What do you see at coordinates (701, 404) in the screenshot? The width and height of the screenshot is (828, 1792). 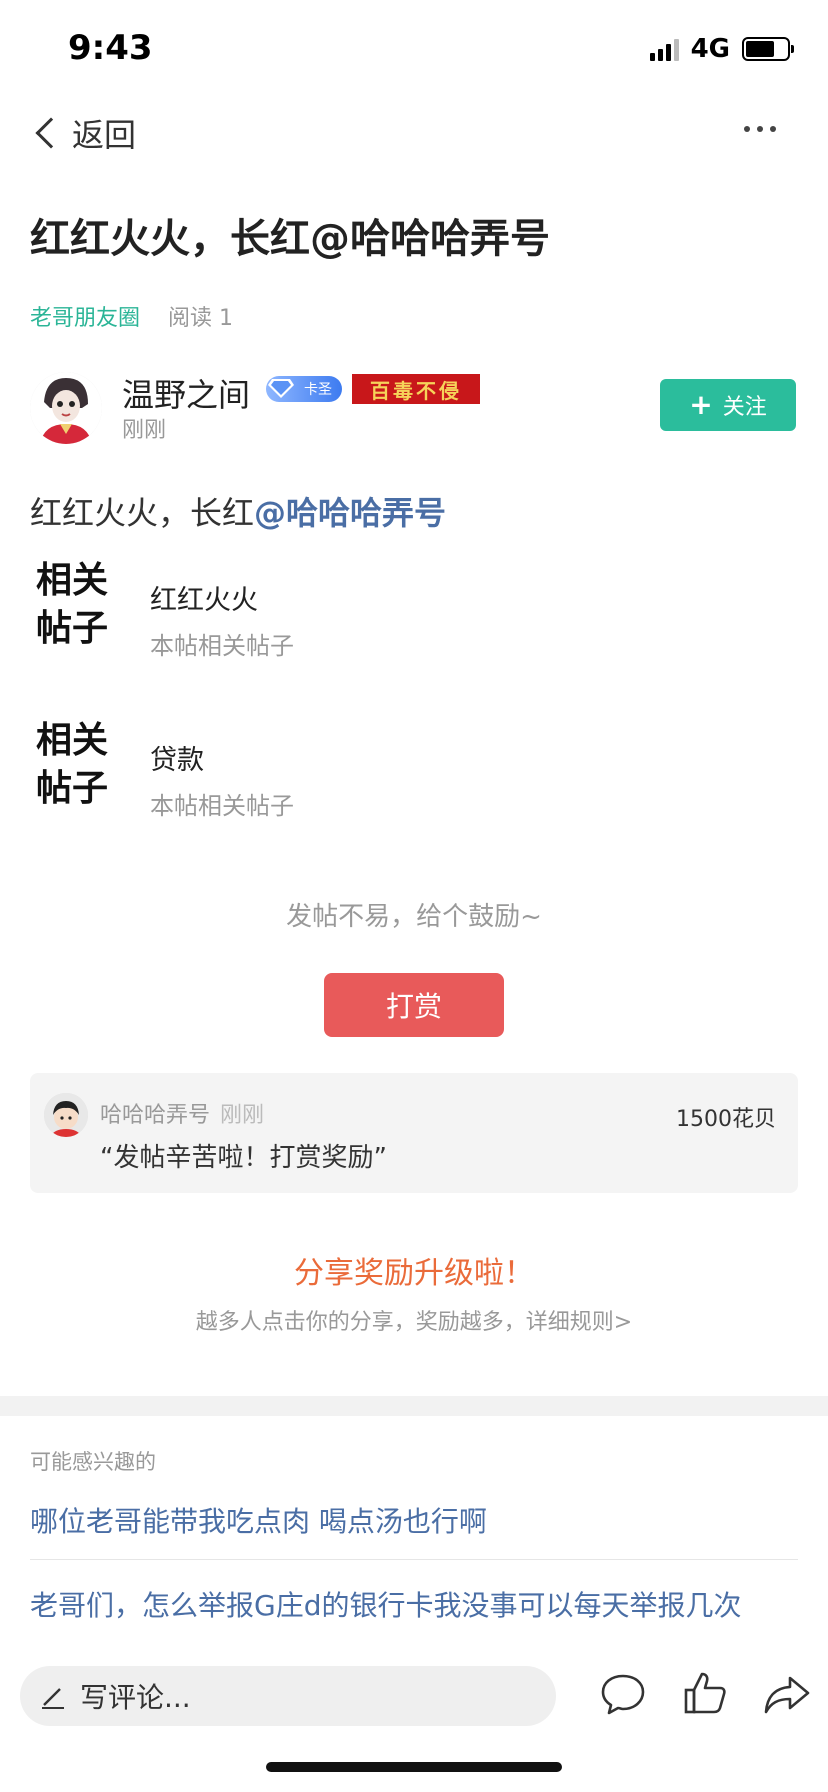 I see `plus-icon: +` at bounding box center [701, 404].